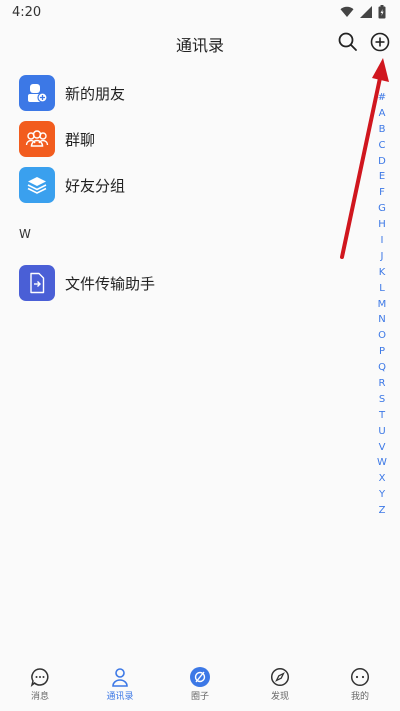 This screenshot has height=711, width=400. Describe the element at coordinates (382, 225) in the screenshot. I see `index-letter-h: H` at that location.